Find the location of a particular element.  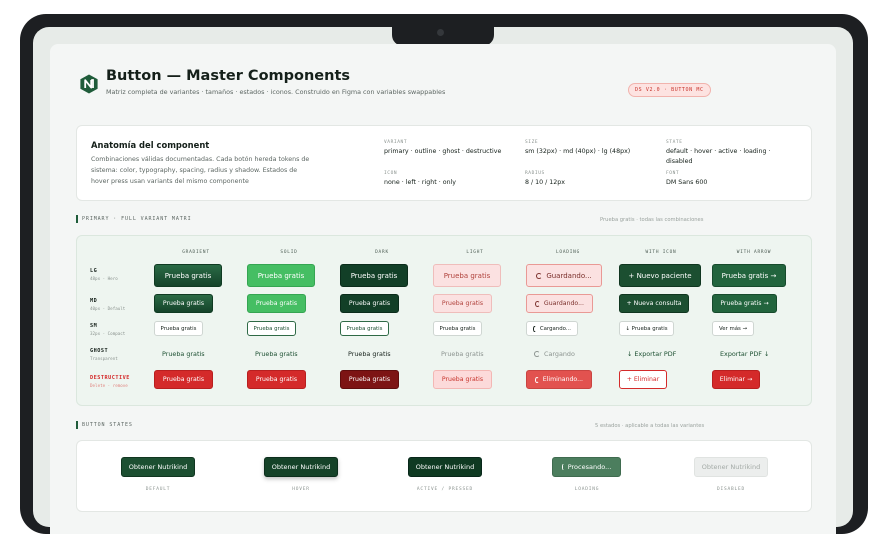

btn-ghost-with-arrow: Exportar PDF ↓ is located at coordinates (744, 354).